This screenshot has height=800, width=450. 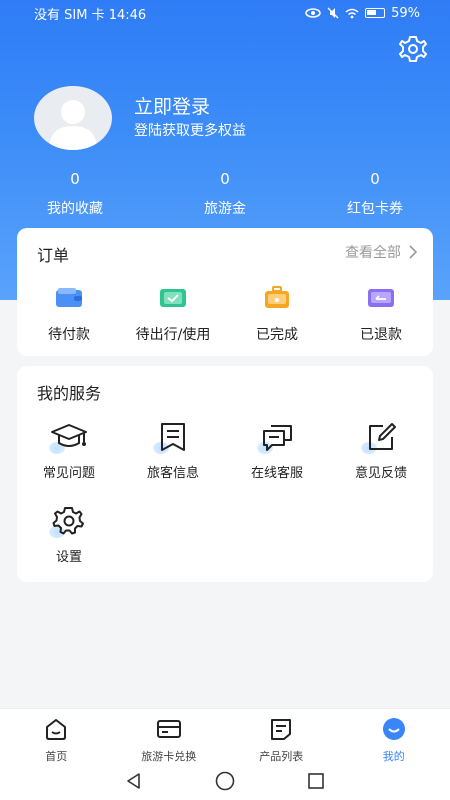 I want to click on battery-level: 59%, so click(x=405, y=13).